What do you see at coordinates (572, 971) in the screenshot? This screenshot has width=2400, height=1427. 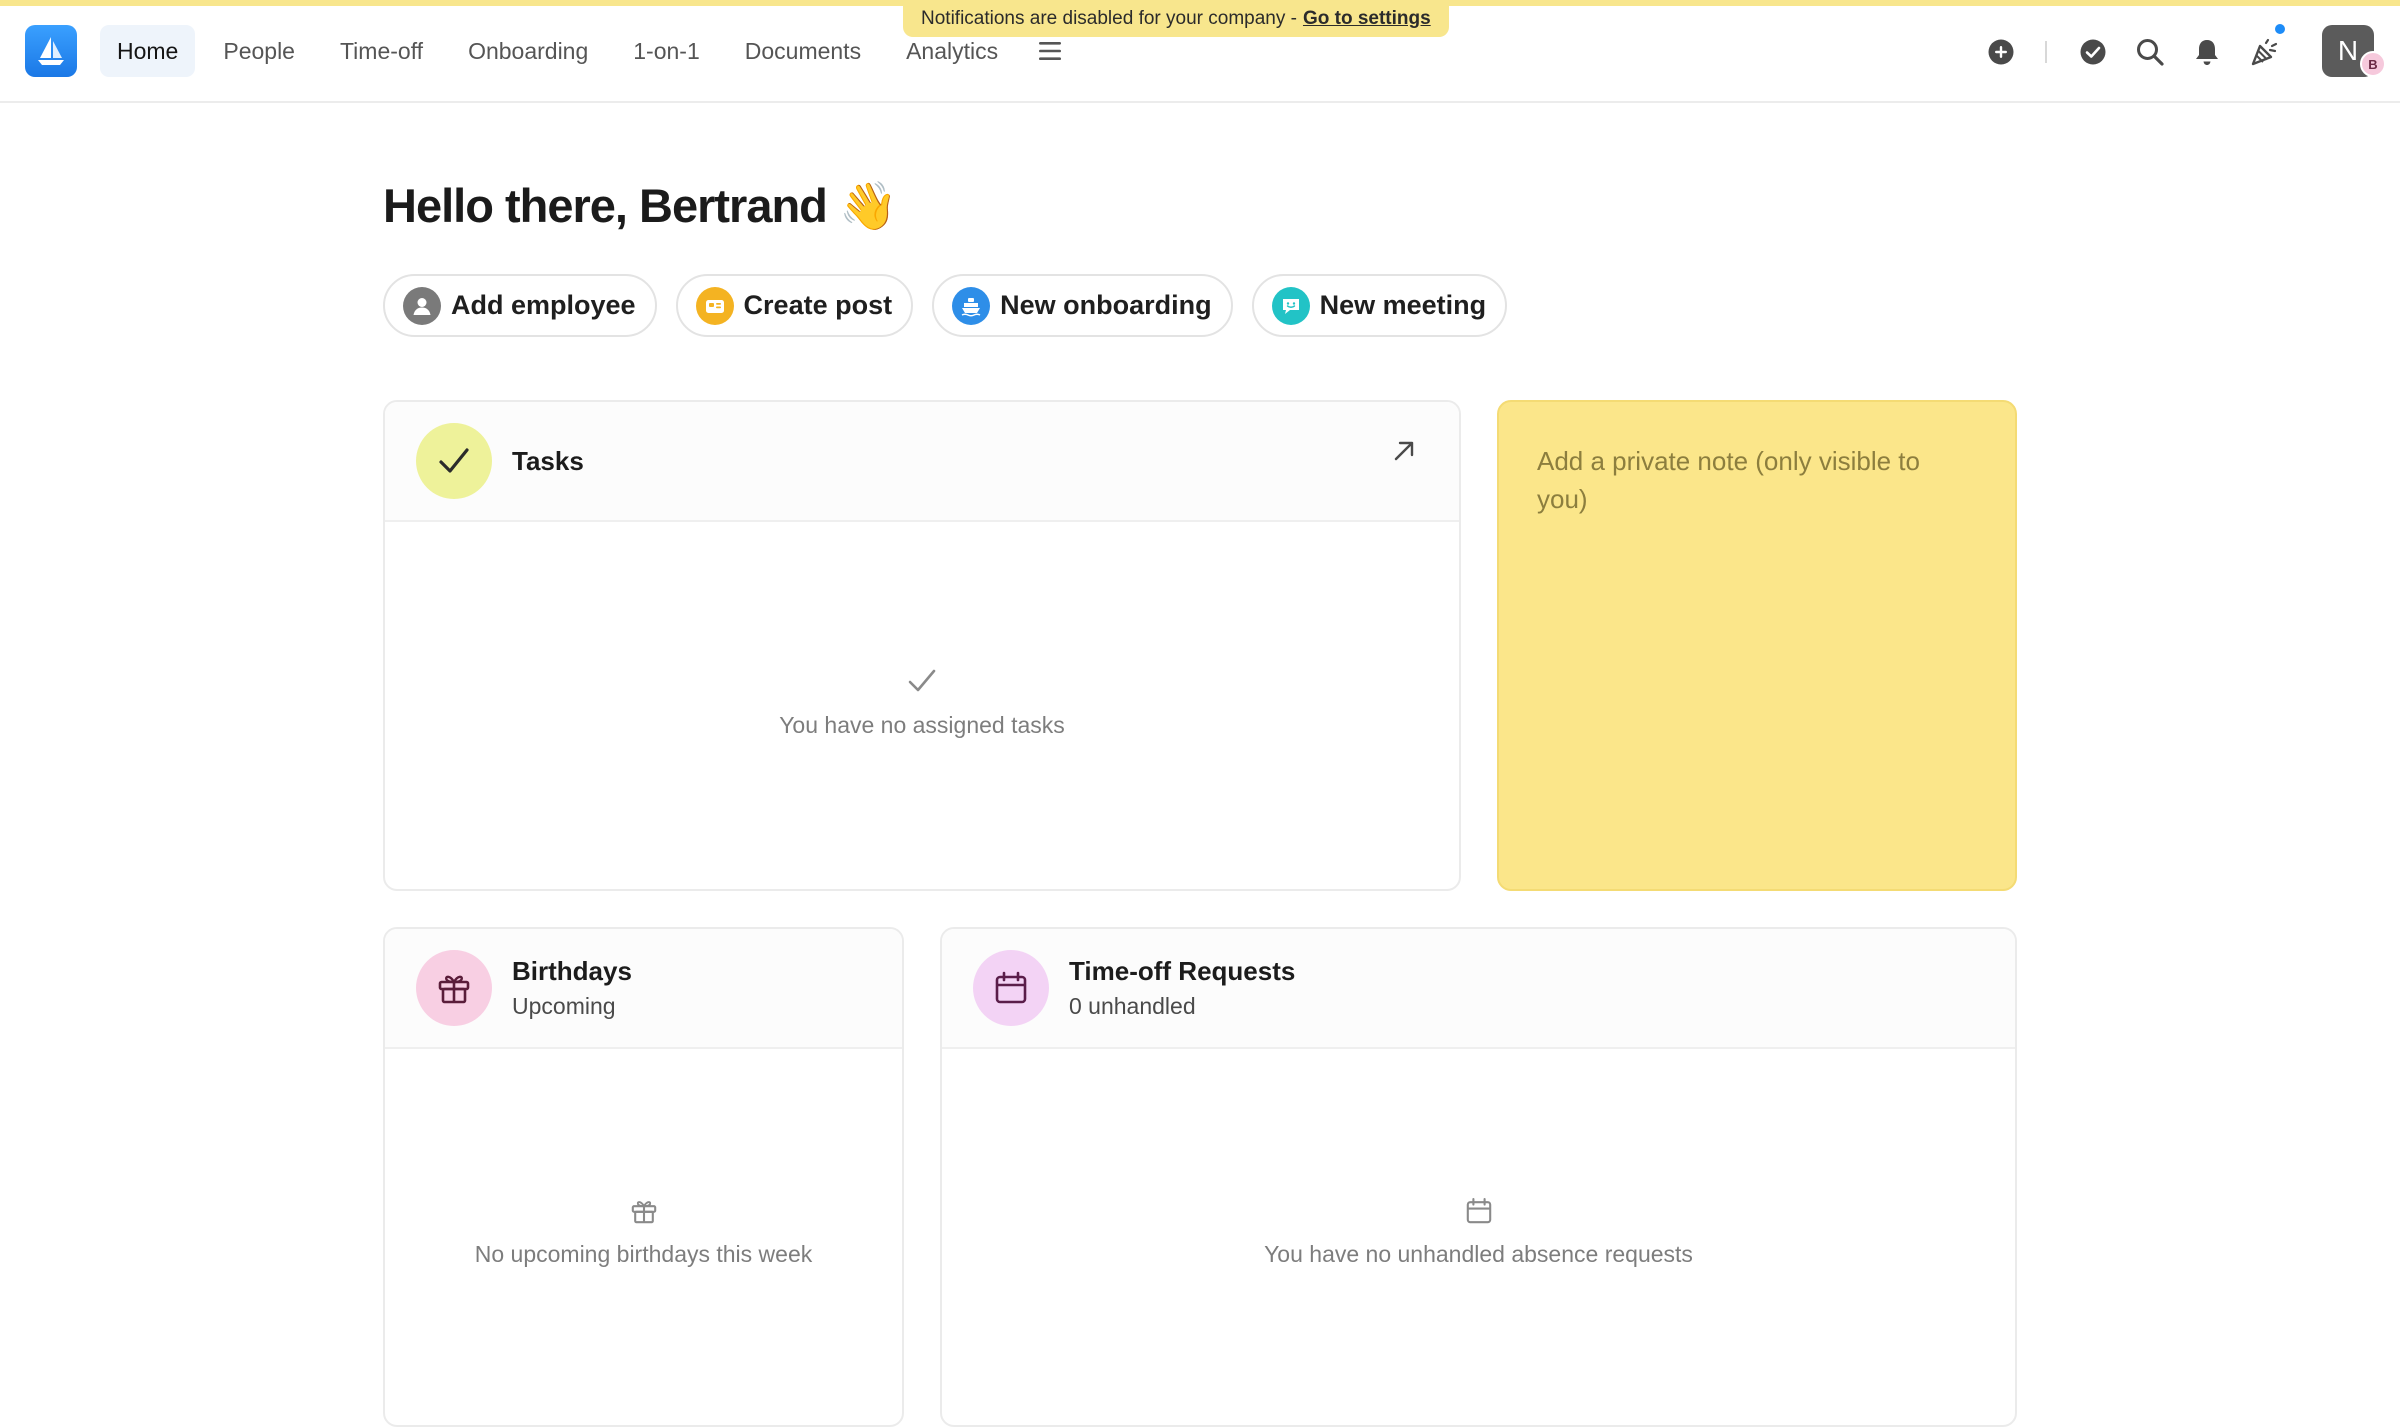 I see `birthdays-title: Birthdays` at bounding box center [572, 971].